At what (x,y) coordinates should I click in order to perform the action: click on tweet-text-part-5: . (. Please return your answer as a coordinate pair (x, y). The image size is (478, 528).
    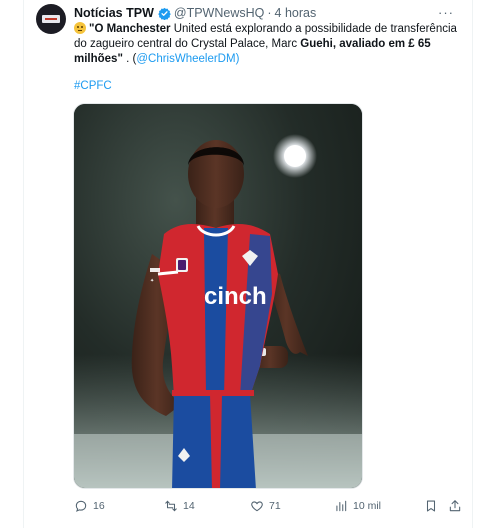
    Looking at the image, I should click on (129, 59).